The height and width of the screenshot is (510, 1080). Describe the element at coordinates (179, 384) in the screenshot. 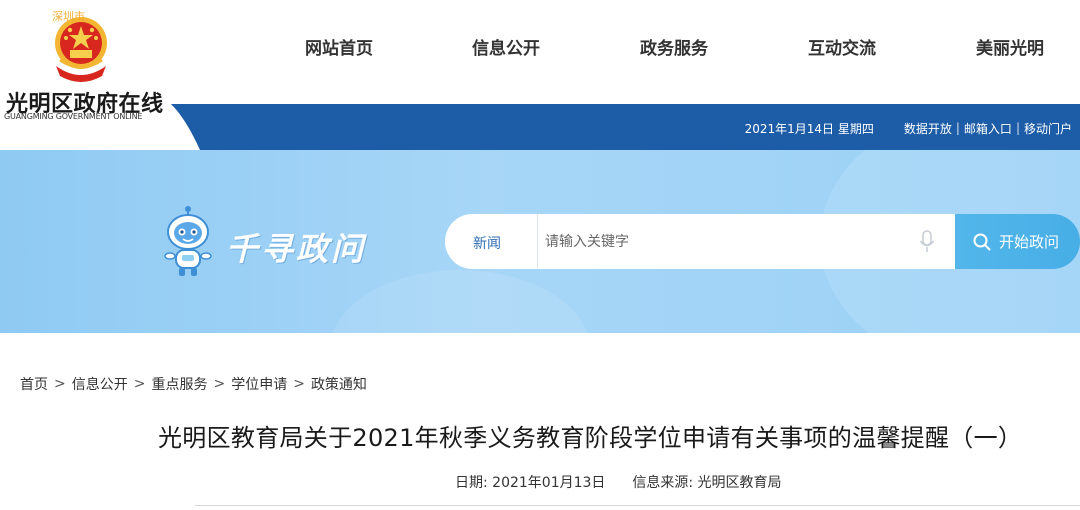

I see `breadcrumb-item-key-services: 重点服务` at that location.